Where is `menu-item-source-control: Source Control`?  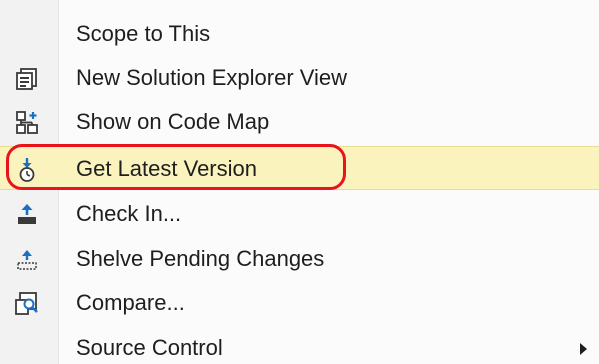 menu-item-source-control: Source Control is located at coordinates (299, 345).